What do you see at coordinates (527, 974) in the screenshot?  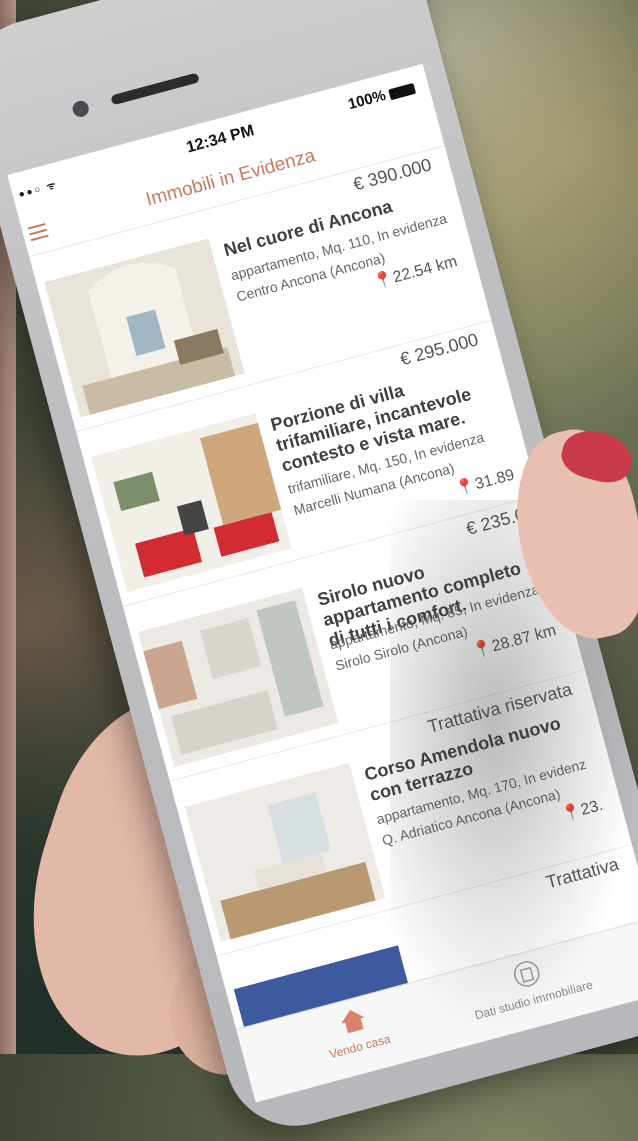 I see `building-icon` at bounding box center [527, 974].